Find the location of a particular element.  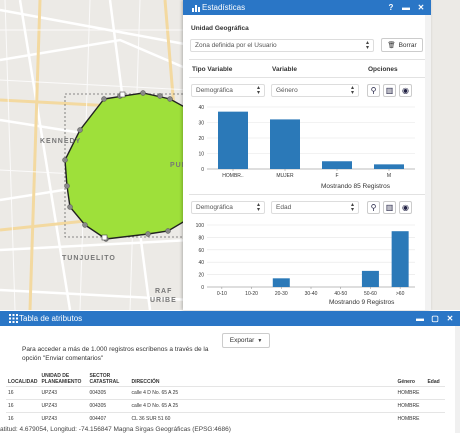

view-button-2: ◉ is located at coordinates (405, 207).